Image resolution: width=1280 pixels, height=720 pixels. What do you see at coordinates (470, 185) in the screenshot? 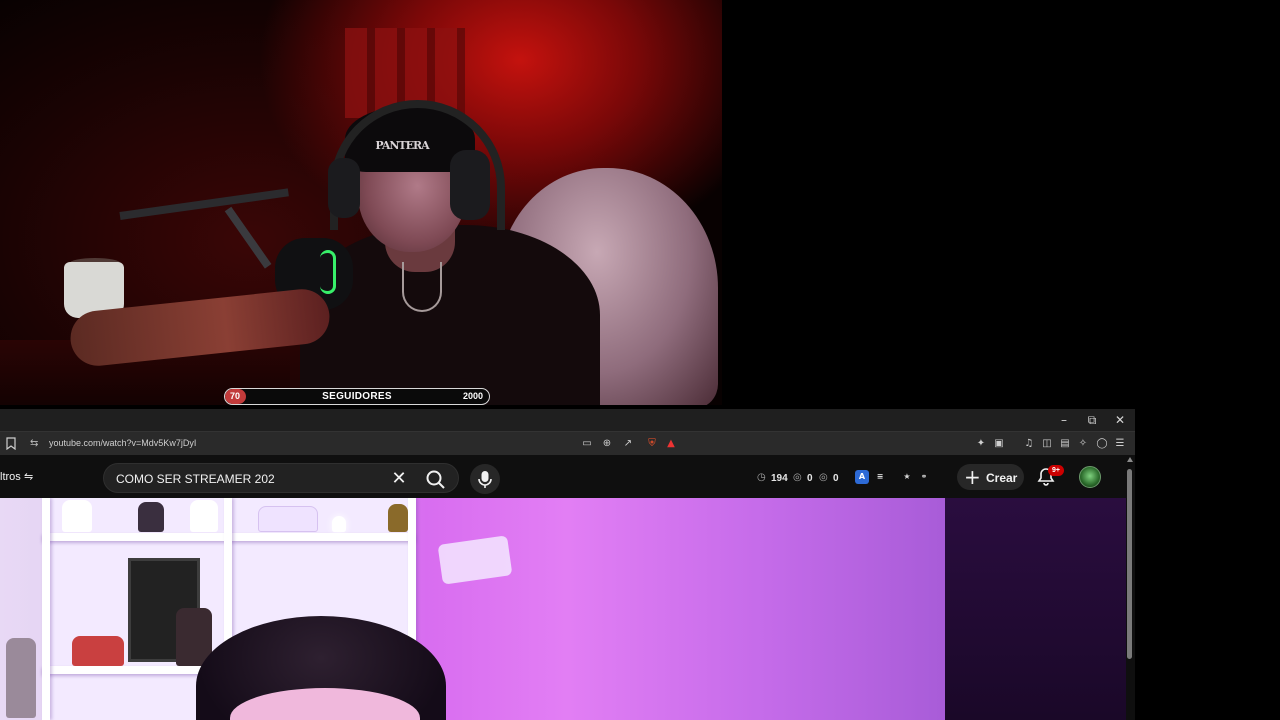
I see `headphone-cup-right` at bounding box center [470, 185].